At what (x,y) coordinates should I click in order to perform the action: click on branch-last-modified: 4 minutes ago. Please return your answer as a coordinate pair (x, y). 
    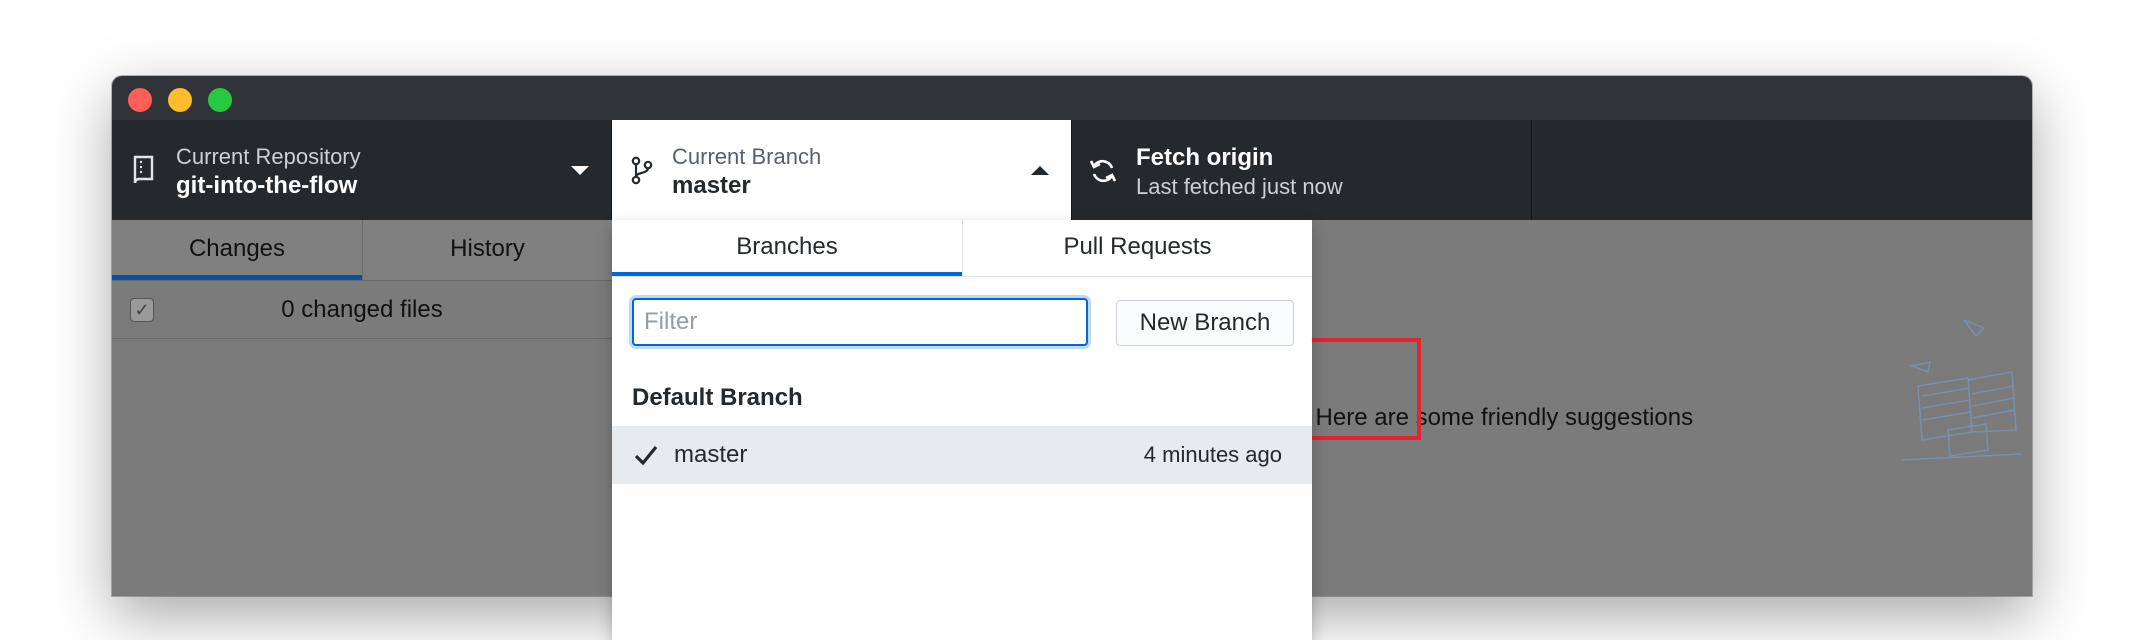
    Looking at the image, I should click on (1212, 454).